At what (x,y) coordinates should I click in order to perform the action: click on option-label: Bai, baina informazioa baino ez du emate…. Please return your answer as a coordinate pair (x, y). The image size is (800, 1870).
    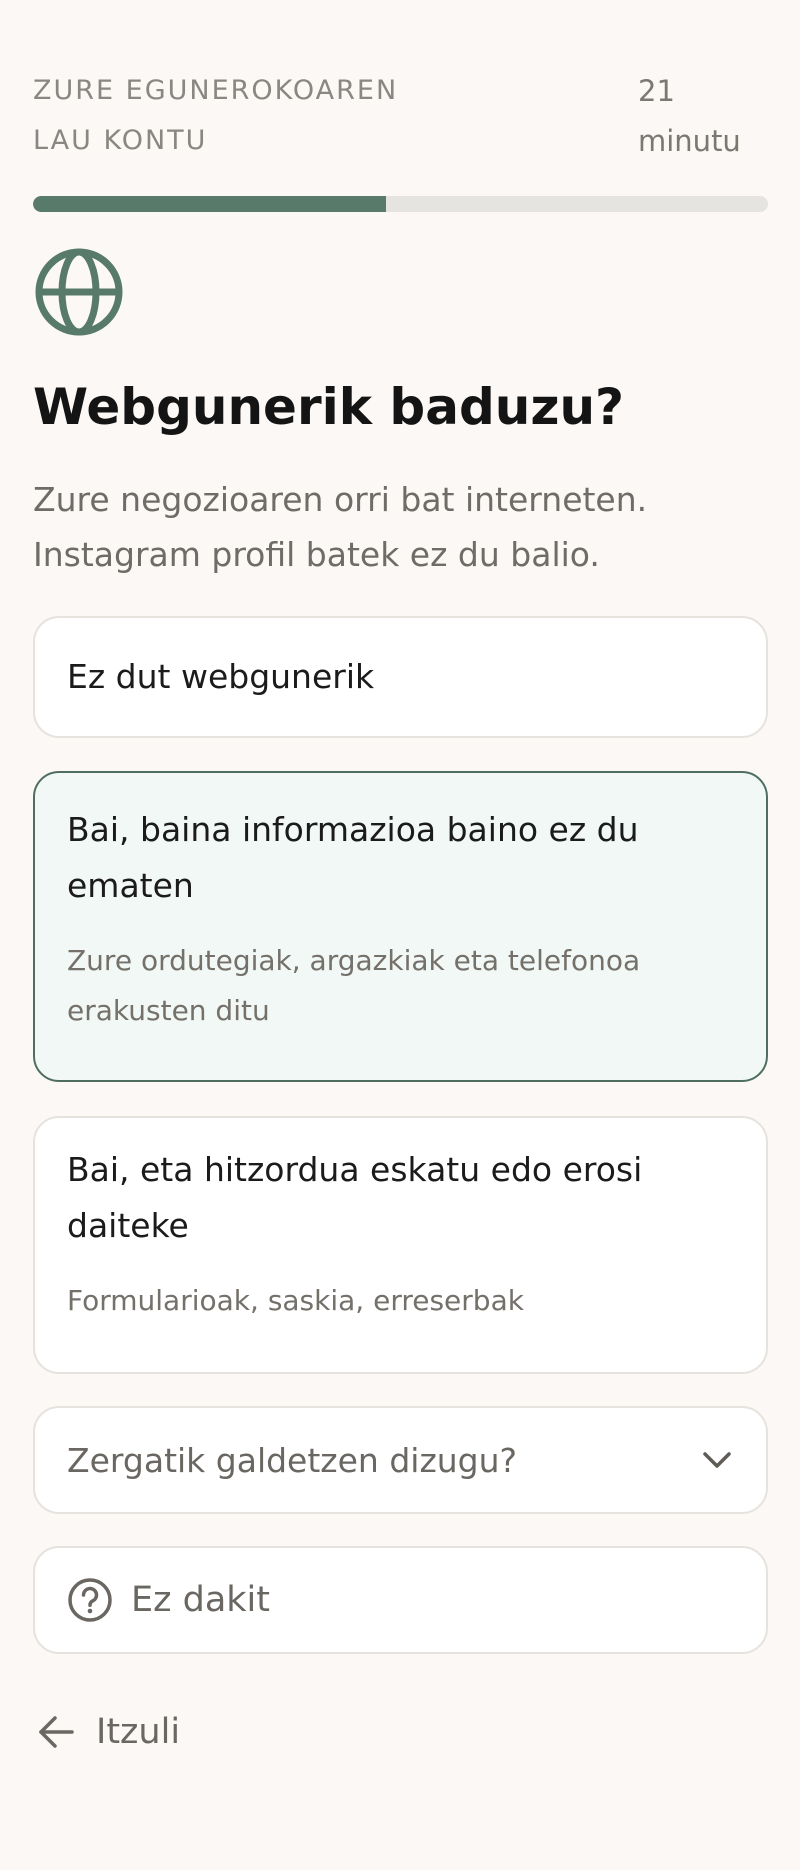
    Looking at the image, I should click on (353, 857).